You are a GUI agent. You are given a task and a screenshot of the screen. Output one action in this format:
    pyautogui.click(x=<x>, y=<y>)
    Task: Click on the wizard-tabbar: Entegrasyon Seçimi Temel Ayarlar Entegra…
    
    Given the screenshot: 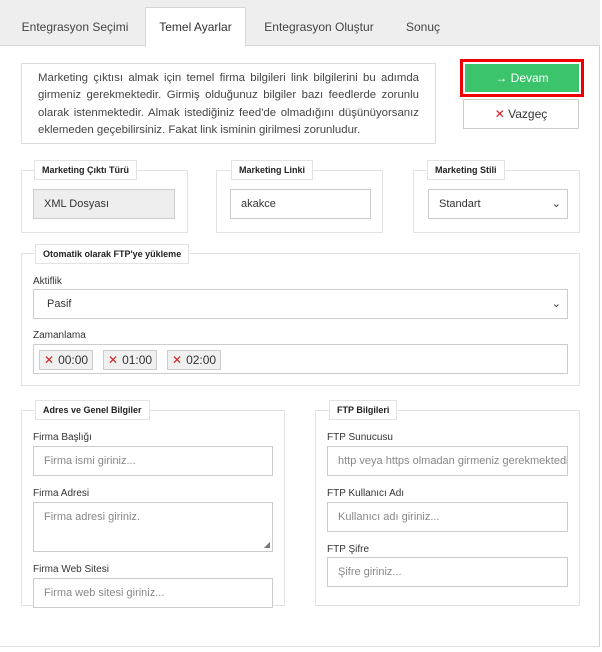 What is the action you would take?
    pyautogui.click(x=300, y=23)
    